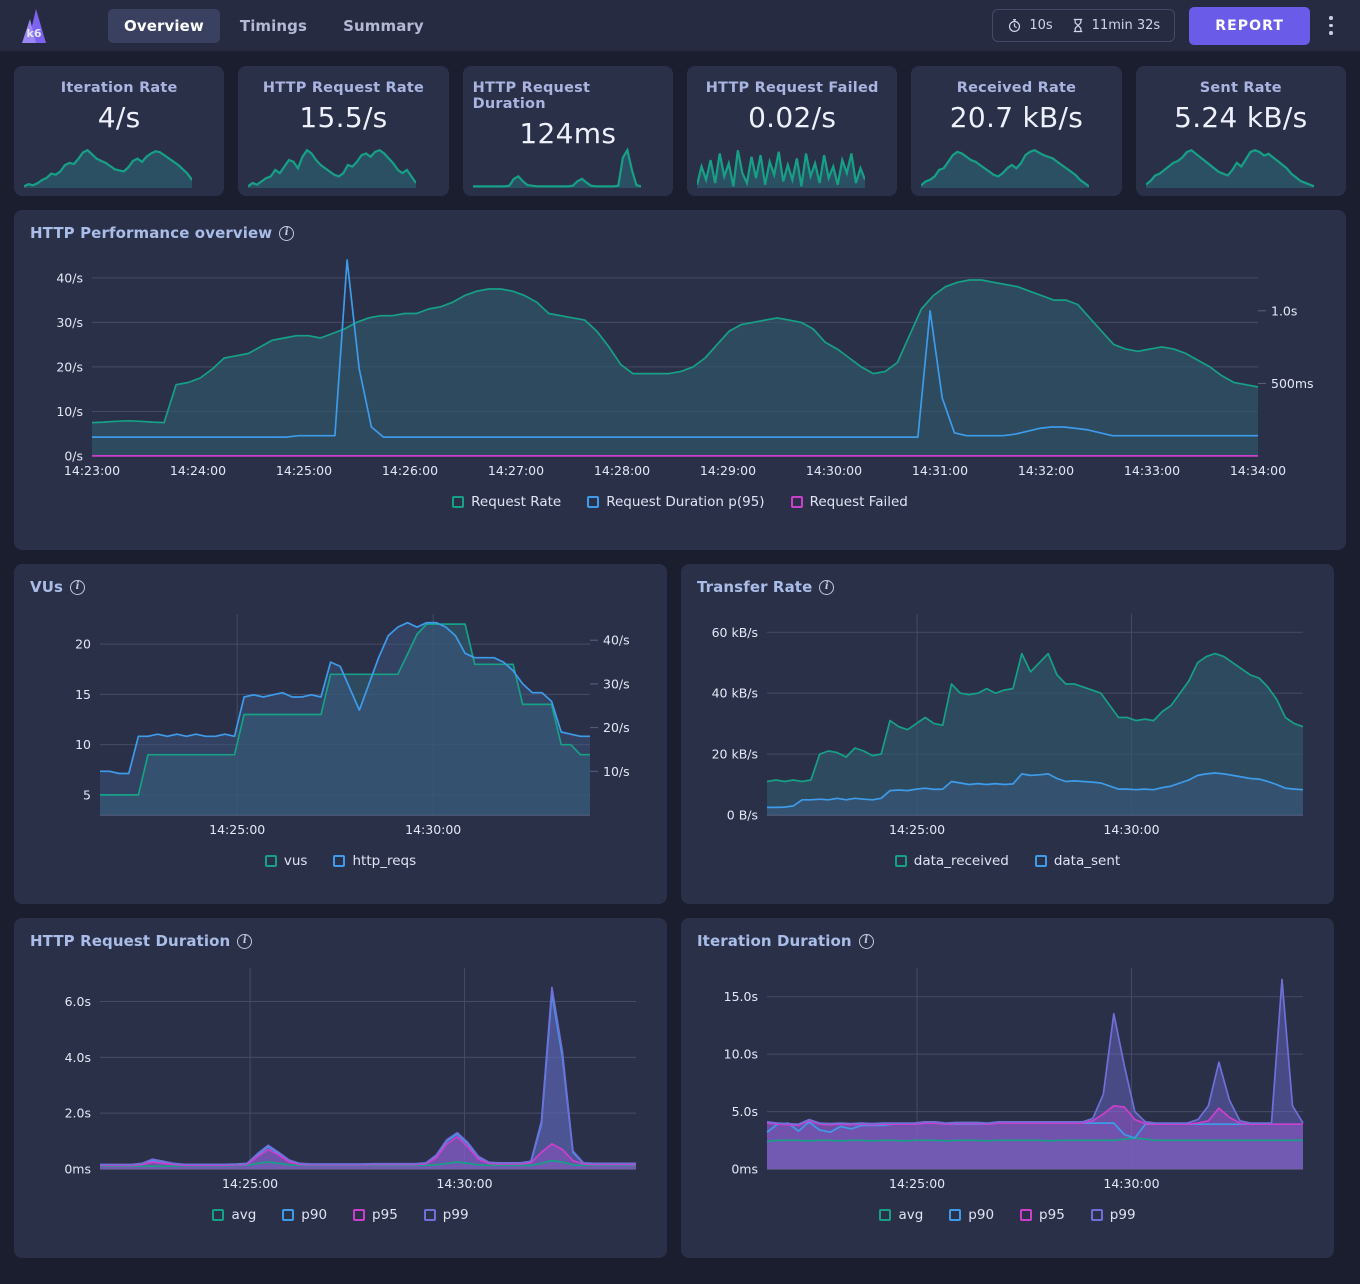 Image resolution: width=1360 pixels, height=1284 pixels. I want to click on legend-vus: vus http_reqs, so click(340, 861).